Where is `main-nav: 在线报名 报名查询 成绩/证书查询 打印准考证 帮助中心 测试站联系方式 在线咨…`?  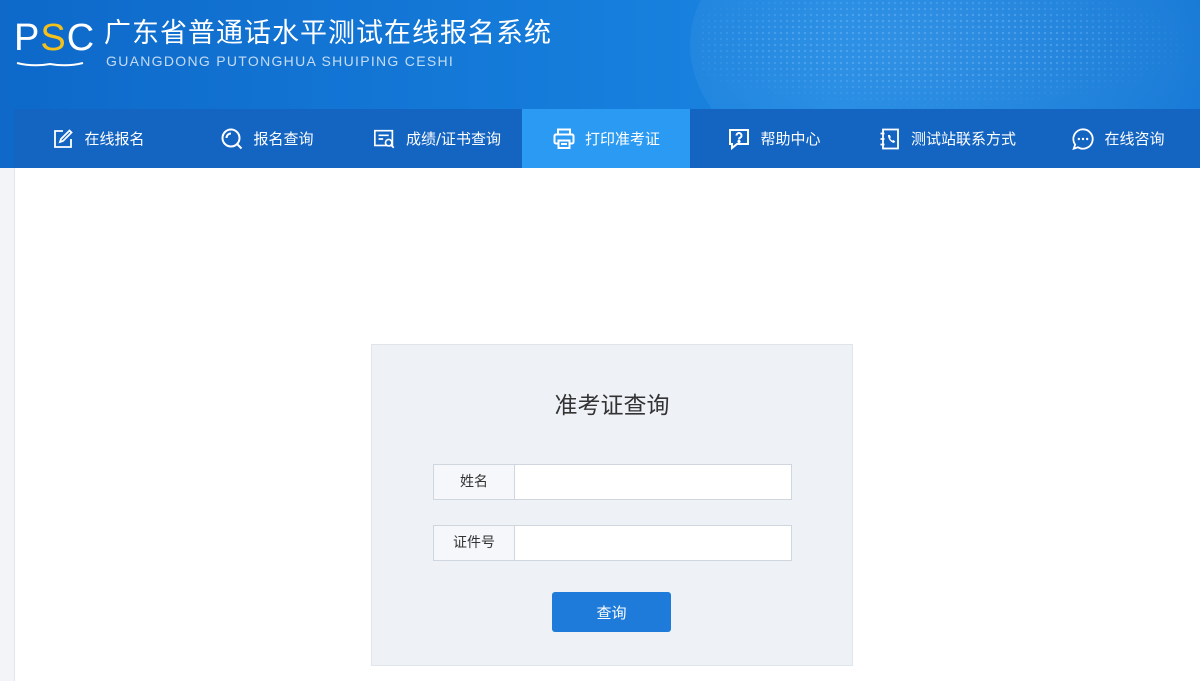
main-nav: 在线报名 报名查询 成绩/证书查询 打印准考证 帮助中心 测试站联系方式 在线咨… is located at coordinates (607, 138).